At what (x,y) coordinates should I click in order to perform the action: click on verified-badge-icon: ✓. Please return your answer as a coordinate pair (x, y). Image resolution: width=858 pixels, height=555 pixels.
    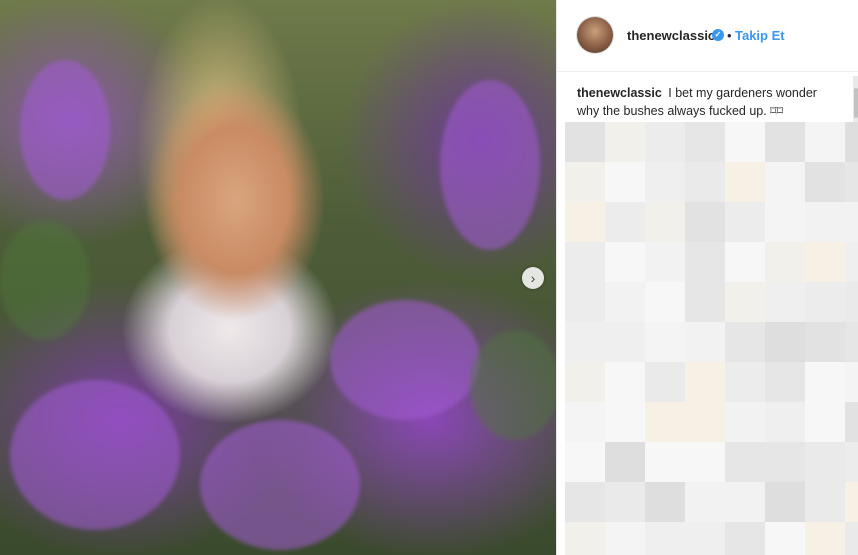
    Looking at the image, I should click on (718, 35).